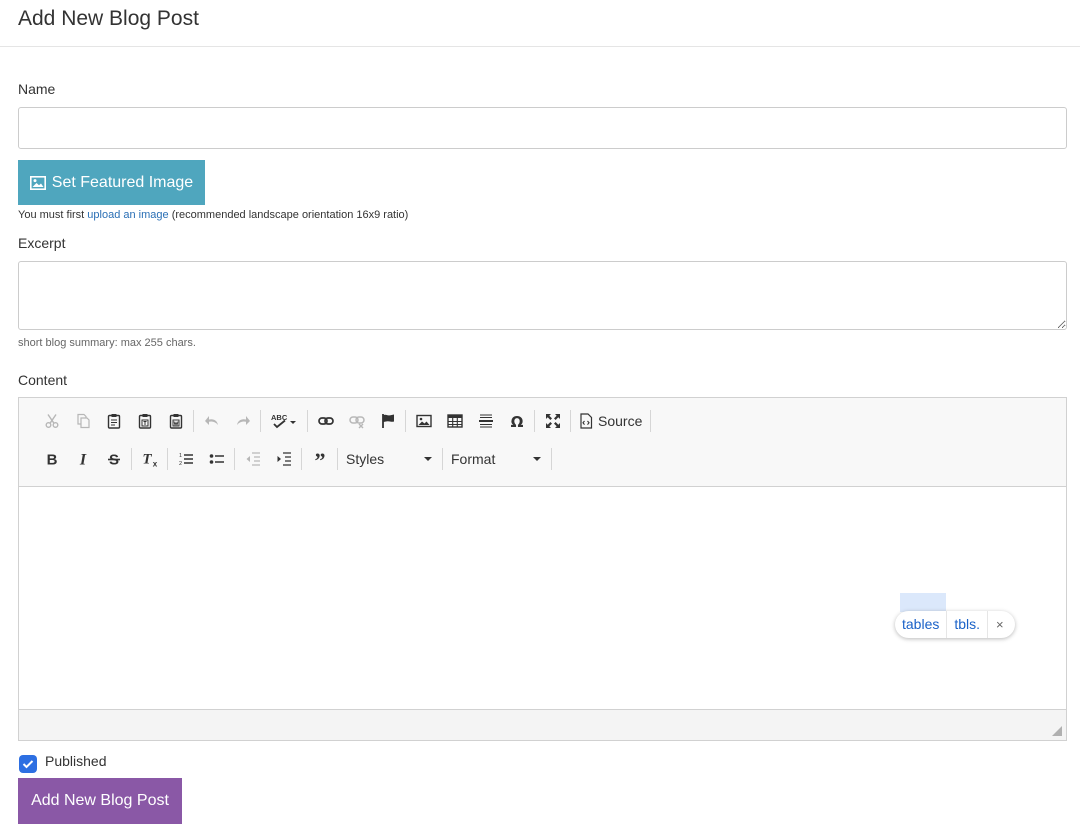 The height and width of the screenshot is (838, 1080). What do you see at coordinates (620, 421) in the screenshot?
I see `source-label: Source` at bounding box center [620, 421].